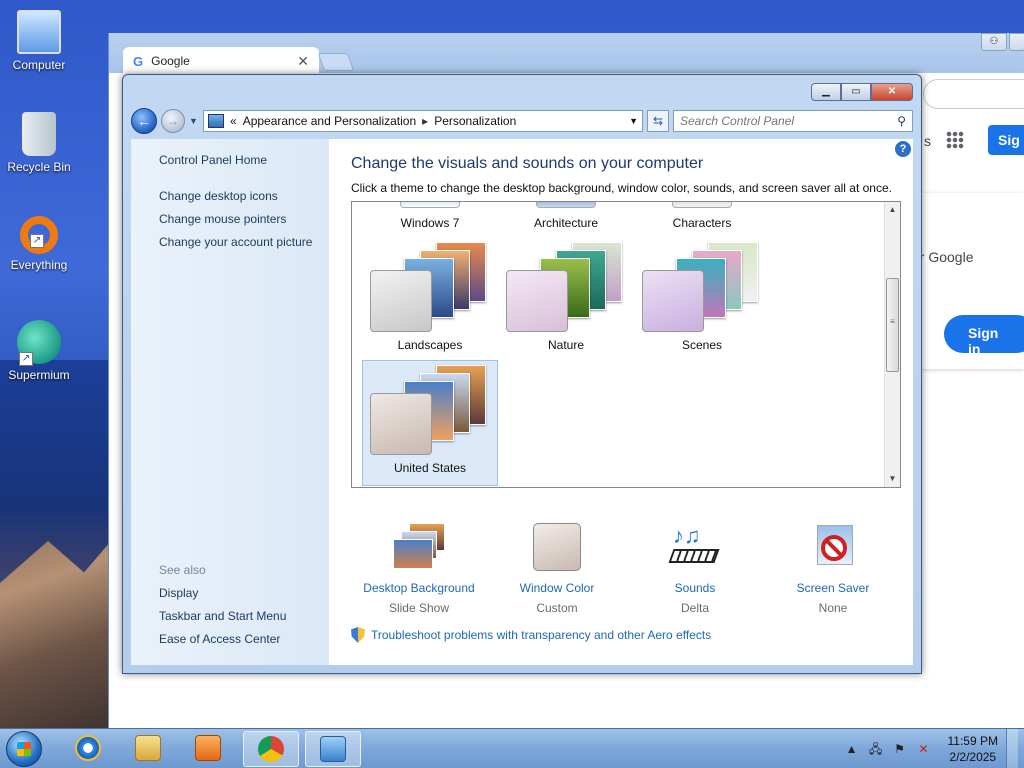  I want to click on everything-icon: ↗, so click(39, 235).